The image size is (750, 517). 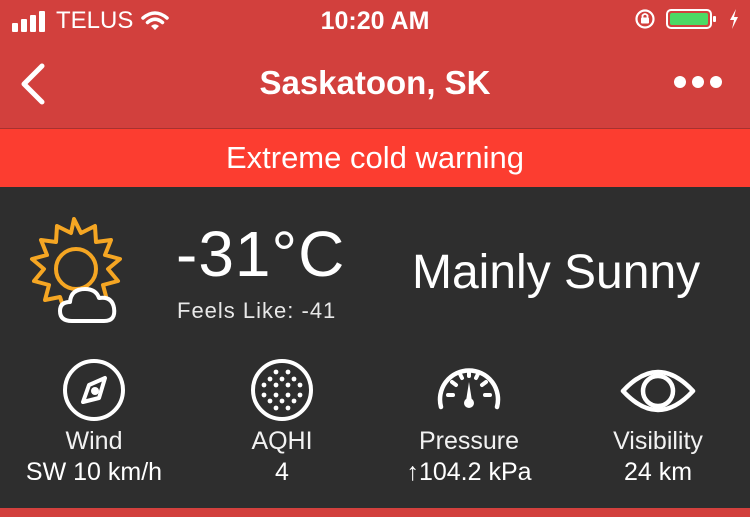 What do you see at coordinates (658, 391) in the screenshot?
I see `eye-icon` at bounding box center [658, 391].